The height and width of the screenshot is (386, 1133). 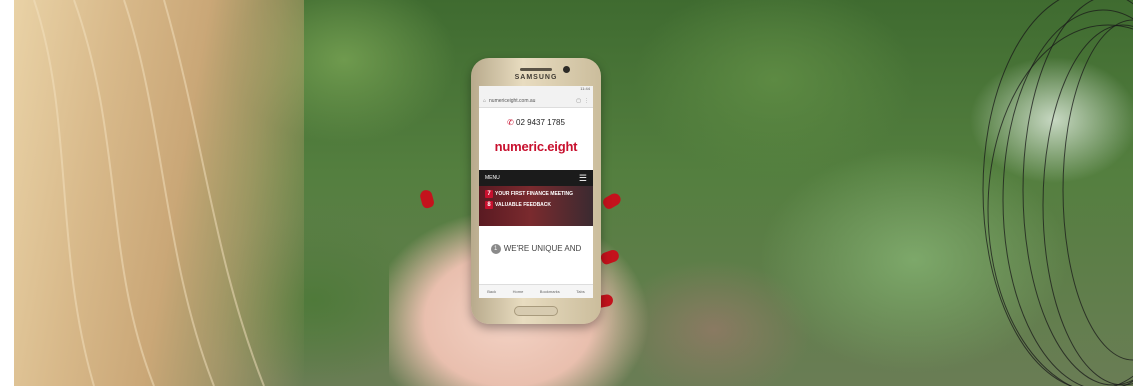 I want to click on hero-step-badge: 1, so click(x=495, y=249).